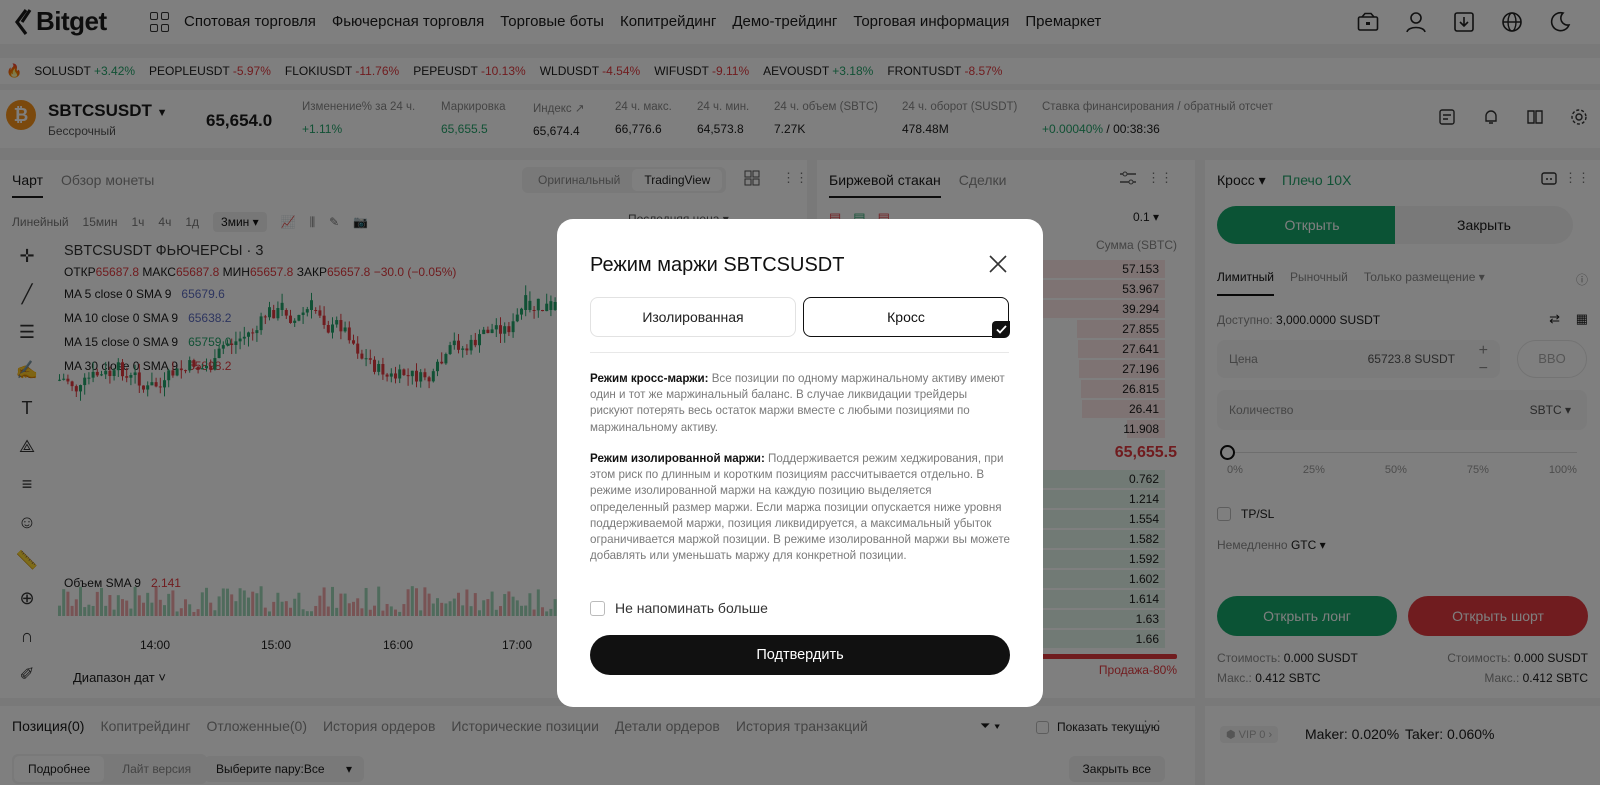 The width and height of the screenshot is (1600, 785). I want to click on checkmark-icon, so click(1001, 329).